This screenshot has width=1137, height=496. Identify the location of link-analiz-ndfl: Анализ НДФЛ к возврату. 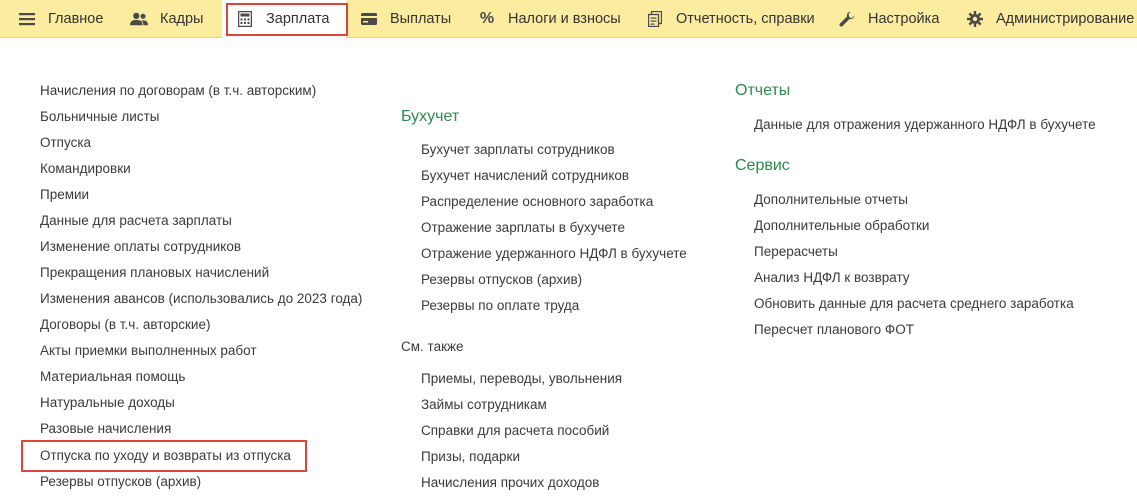
(832, 278).